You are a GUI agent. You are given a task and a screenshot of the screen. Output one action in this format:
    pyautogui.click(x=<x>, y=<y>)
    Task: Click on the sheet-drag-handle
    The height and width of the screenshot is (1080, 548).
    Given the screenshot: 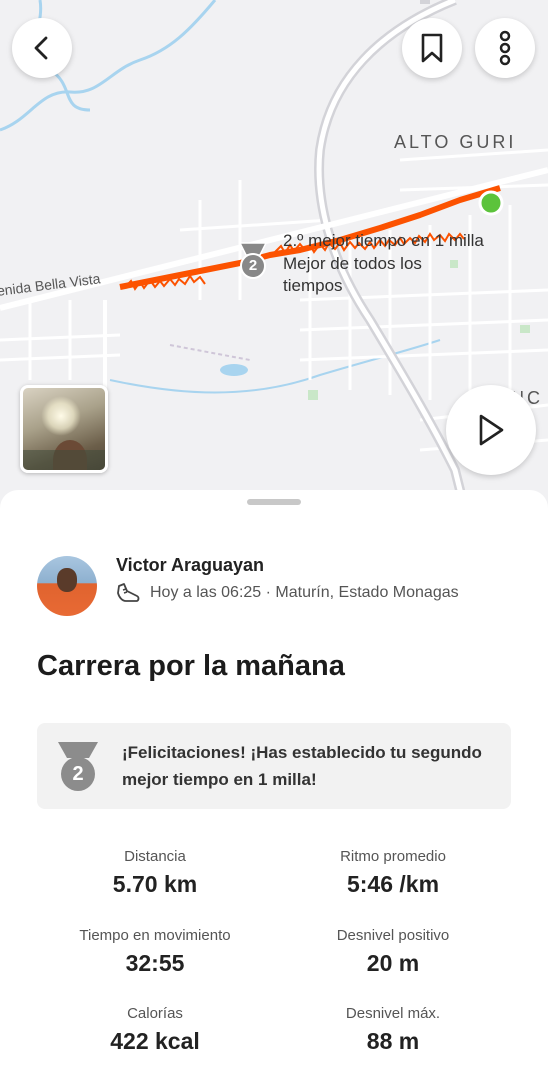 What is the action you would take?
    pyautogui.click(x=274, y=502)
    